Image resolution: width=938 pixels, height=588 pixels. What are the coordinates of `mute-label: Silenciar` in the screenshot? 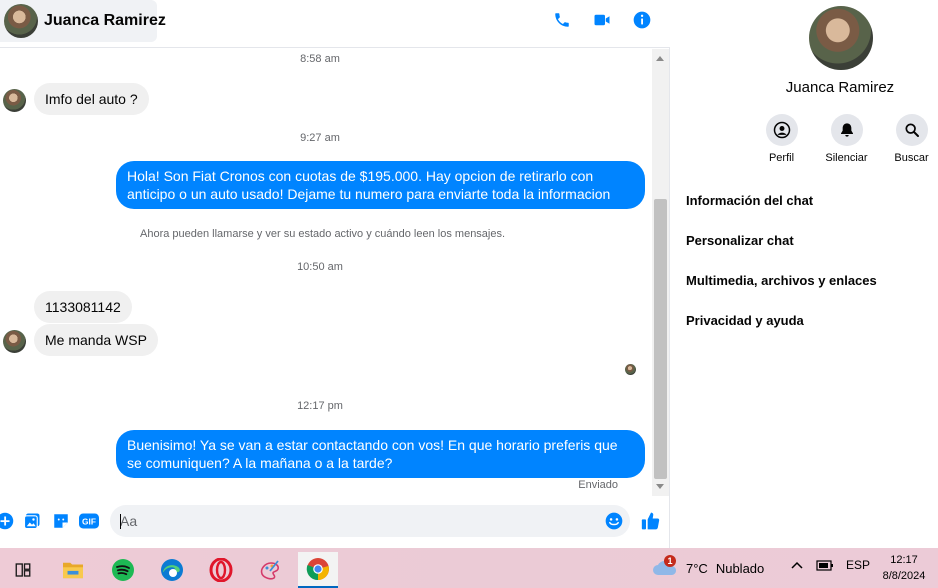 It's located at (846, 158).